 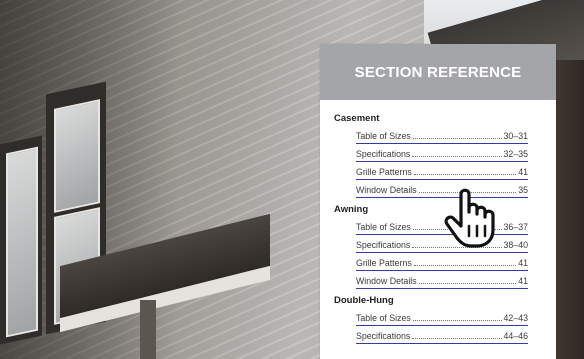 I want to click on panel-title: SECTION REFERENCE, so click(x=438, y=72).